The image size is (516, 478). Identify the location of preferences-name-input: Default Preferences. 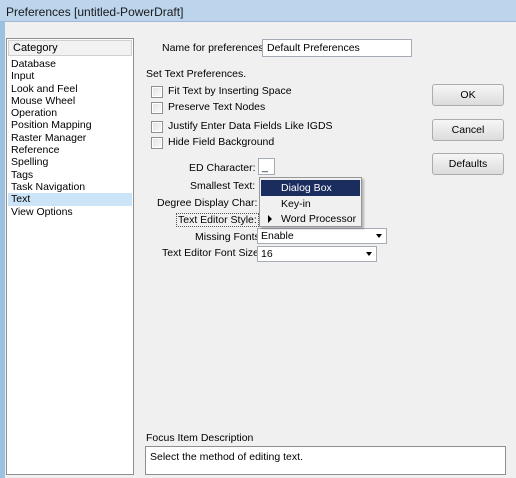
(337, 48).